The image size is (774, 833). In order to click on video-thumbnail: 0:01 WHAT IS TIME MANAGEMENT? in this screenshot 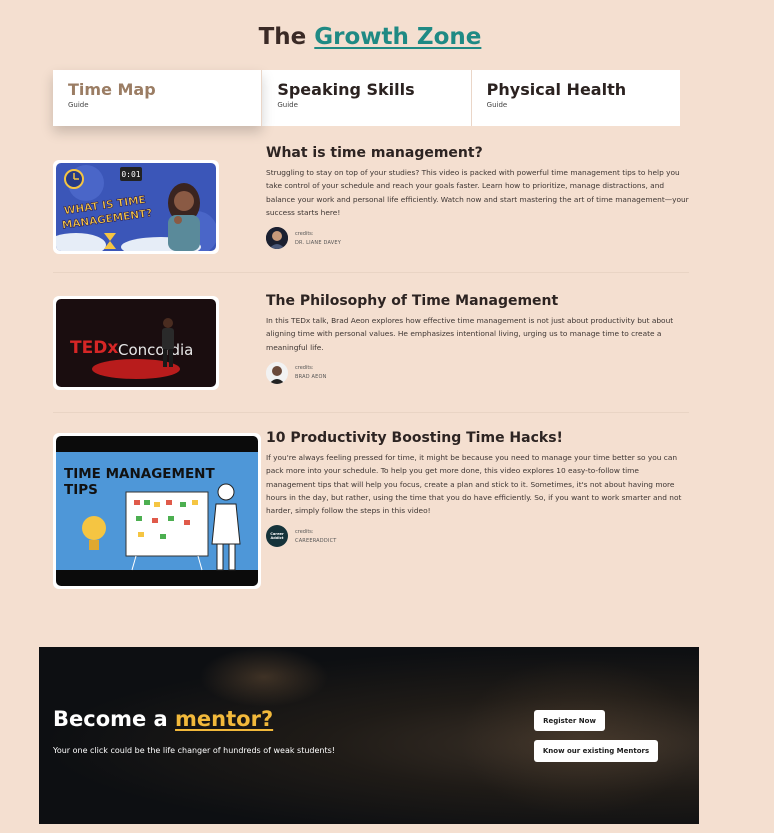, I will do `click(136, 207)`.